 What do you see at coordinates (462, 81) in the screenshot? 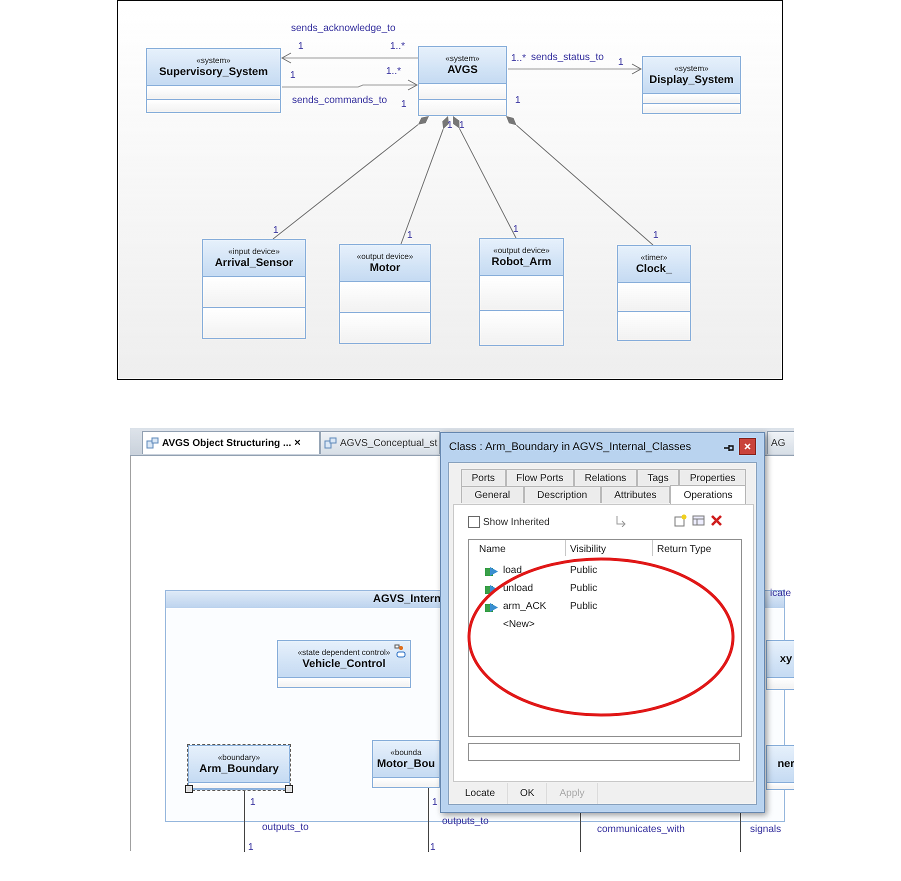
I see `class-box: «system» AVGS` at bounding box center [462, 81].